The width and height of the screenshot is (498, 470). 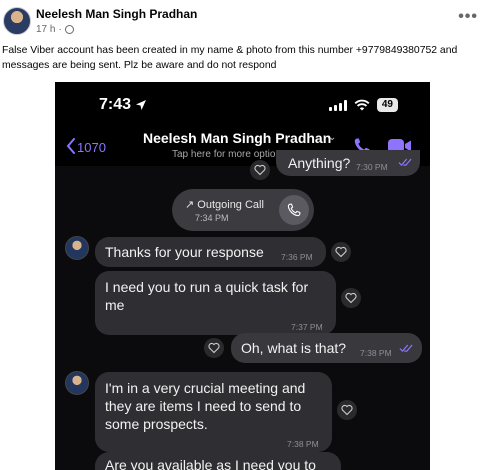 I want to click on location-arrow-icon, so click(x=141, y=105).